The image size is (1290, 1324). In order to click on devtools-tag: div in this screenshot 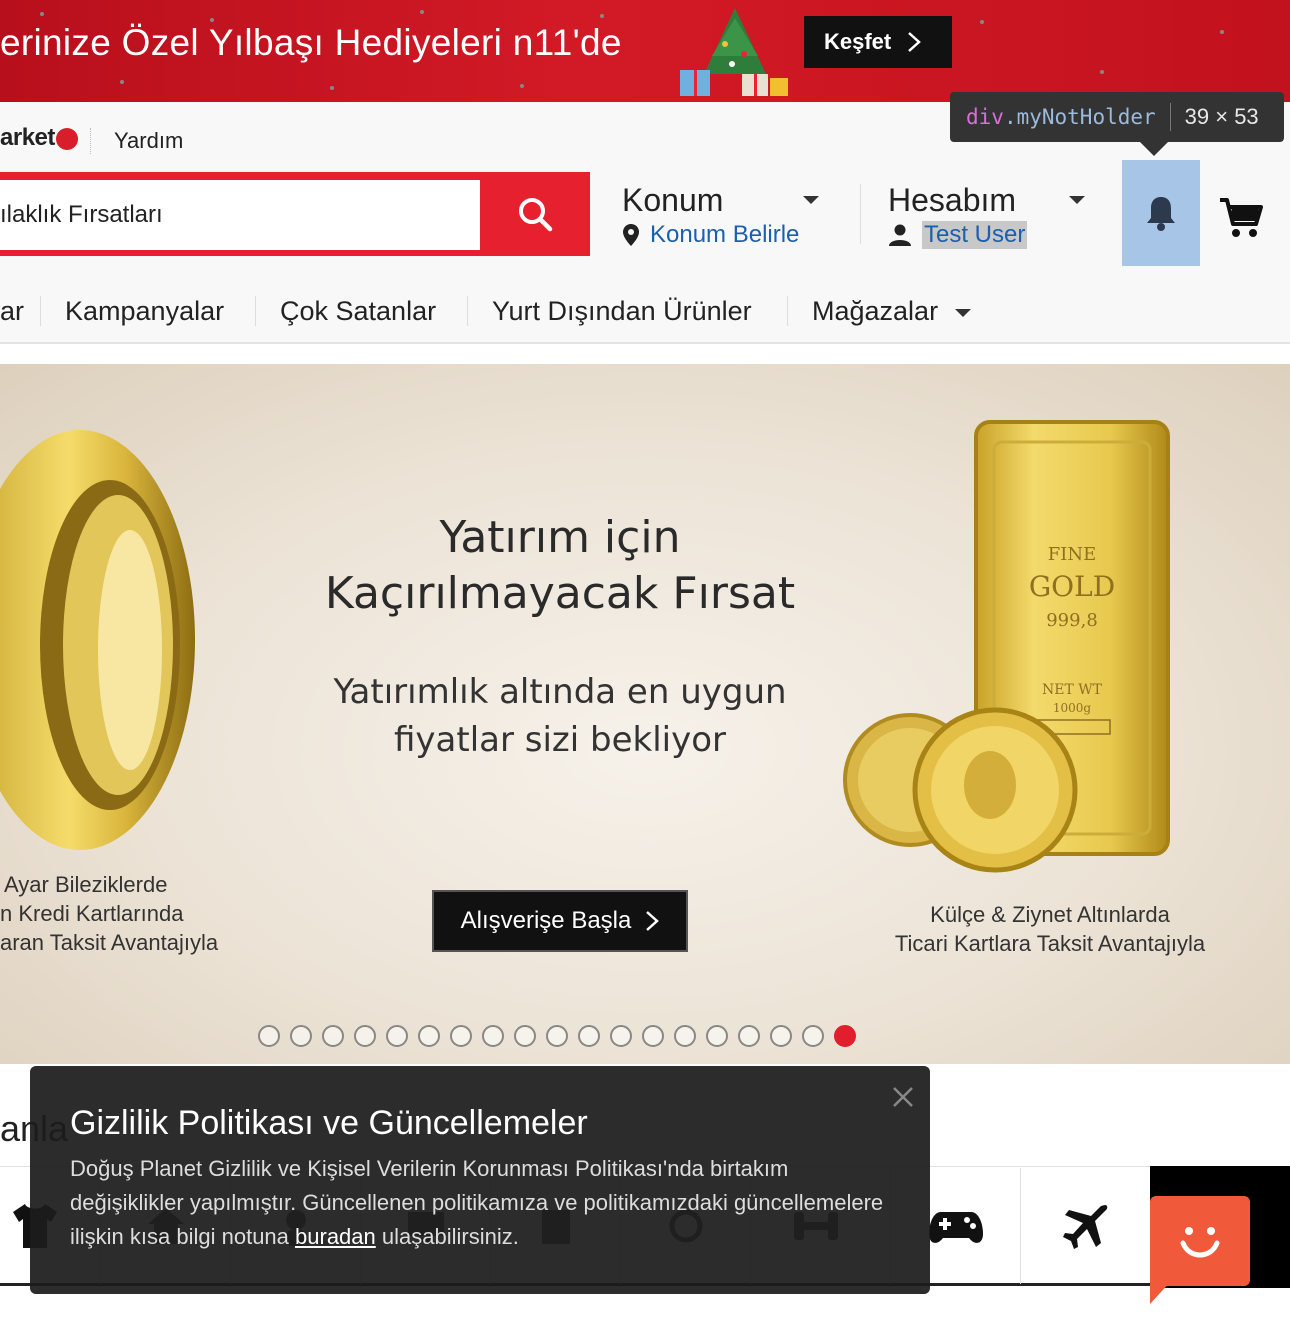, I will do `click(985, 117)`.